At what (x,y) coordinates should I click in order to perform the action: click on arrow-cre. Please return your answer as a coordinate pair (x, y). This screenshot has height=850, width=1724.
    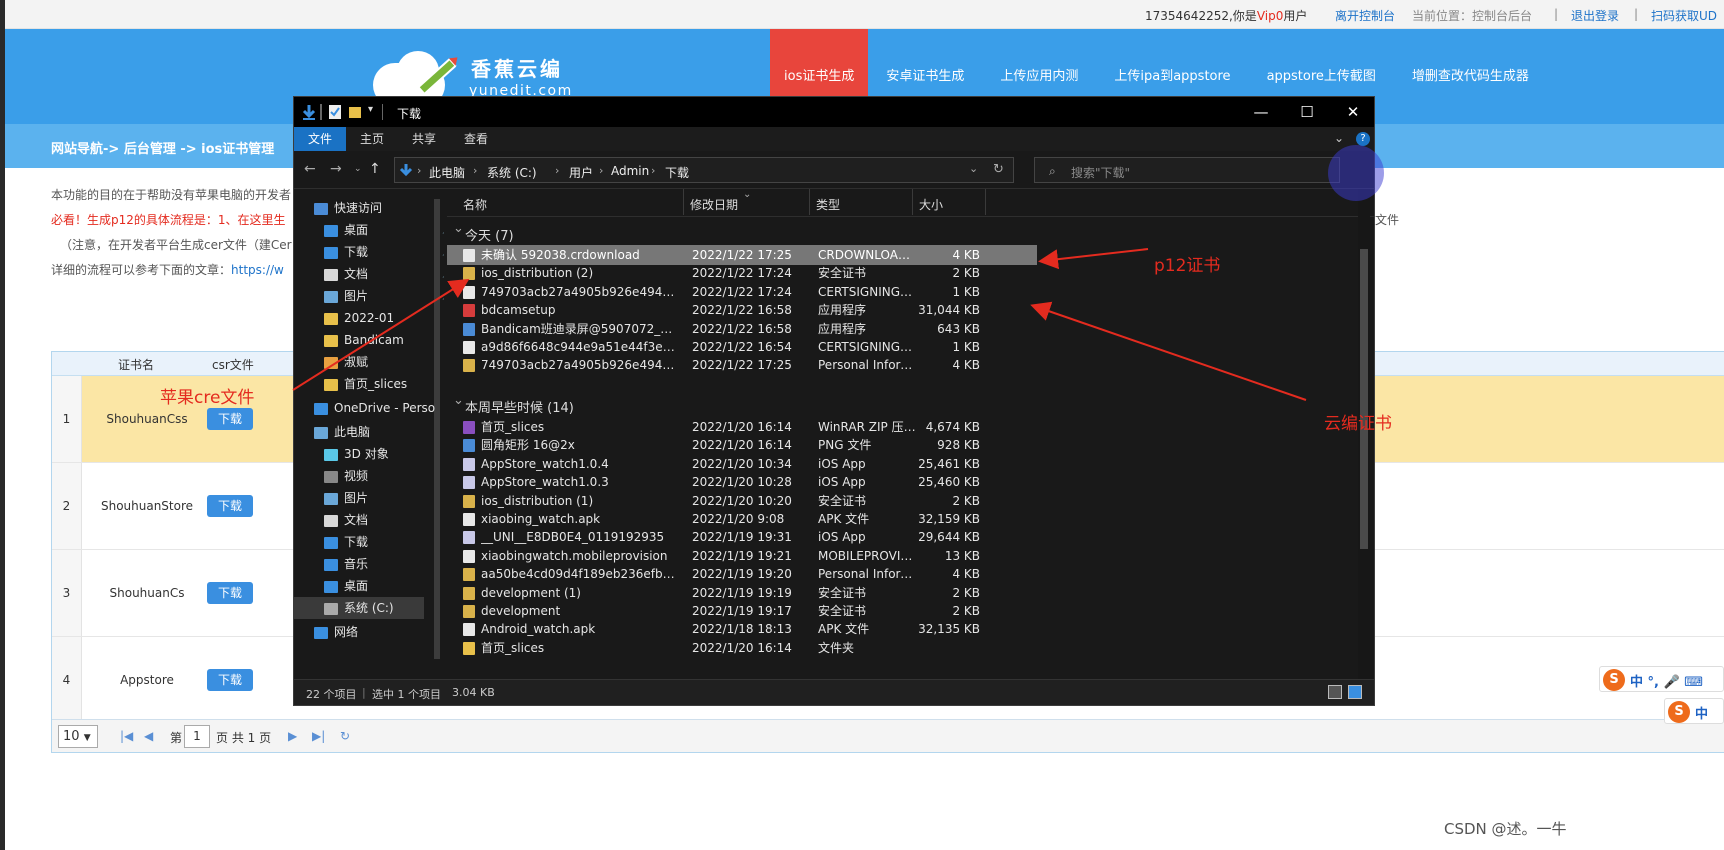
    Looking at the image, I should click on (381, 334).